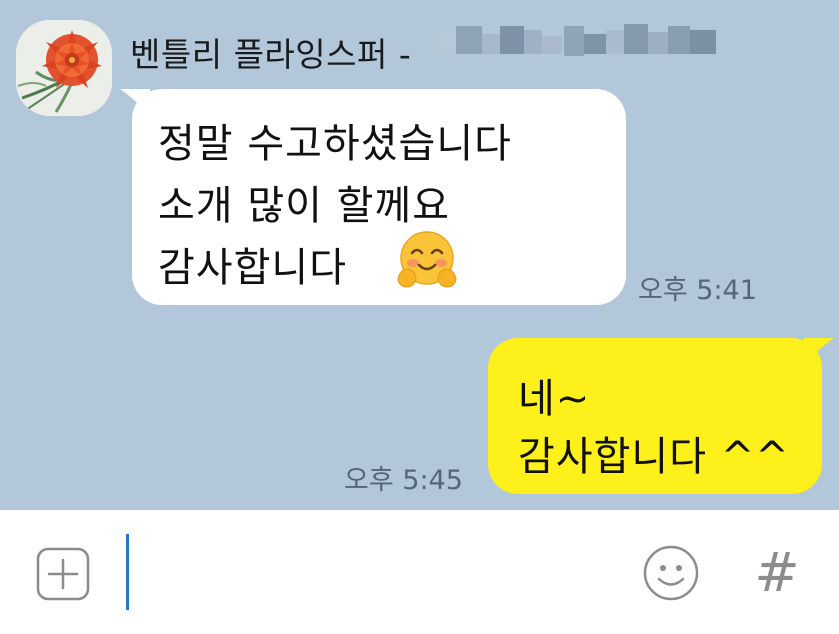  Describe the element at coordinates (661, 416) in the screenshot. I see `outgoing-message-bubble: 네~ 감사합니다 ^^` at that location.